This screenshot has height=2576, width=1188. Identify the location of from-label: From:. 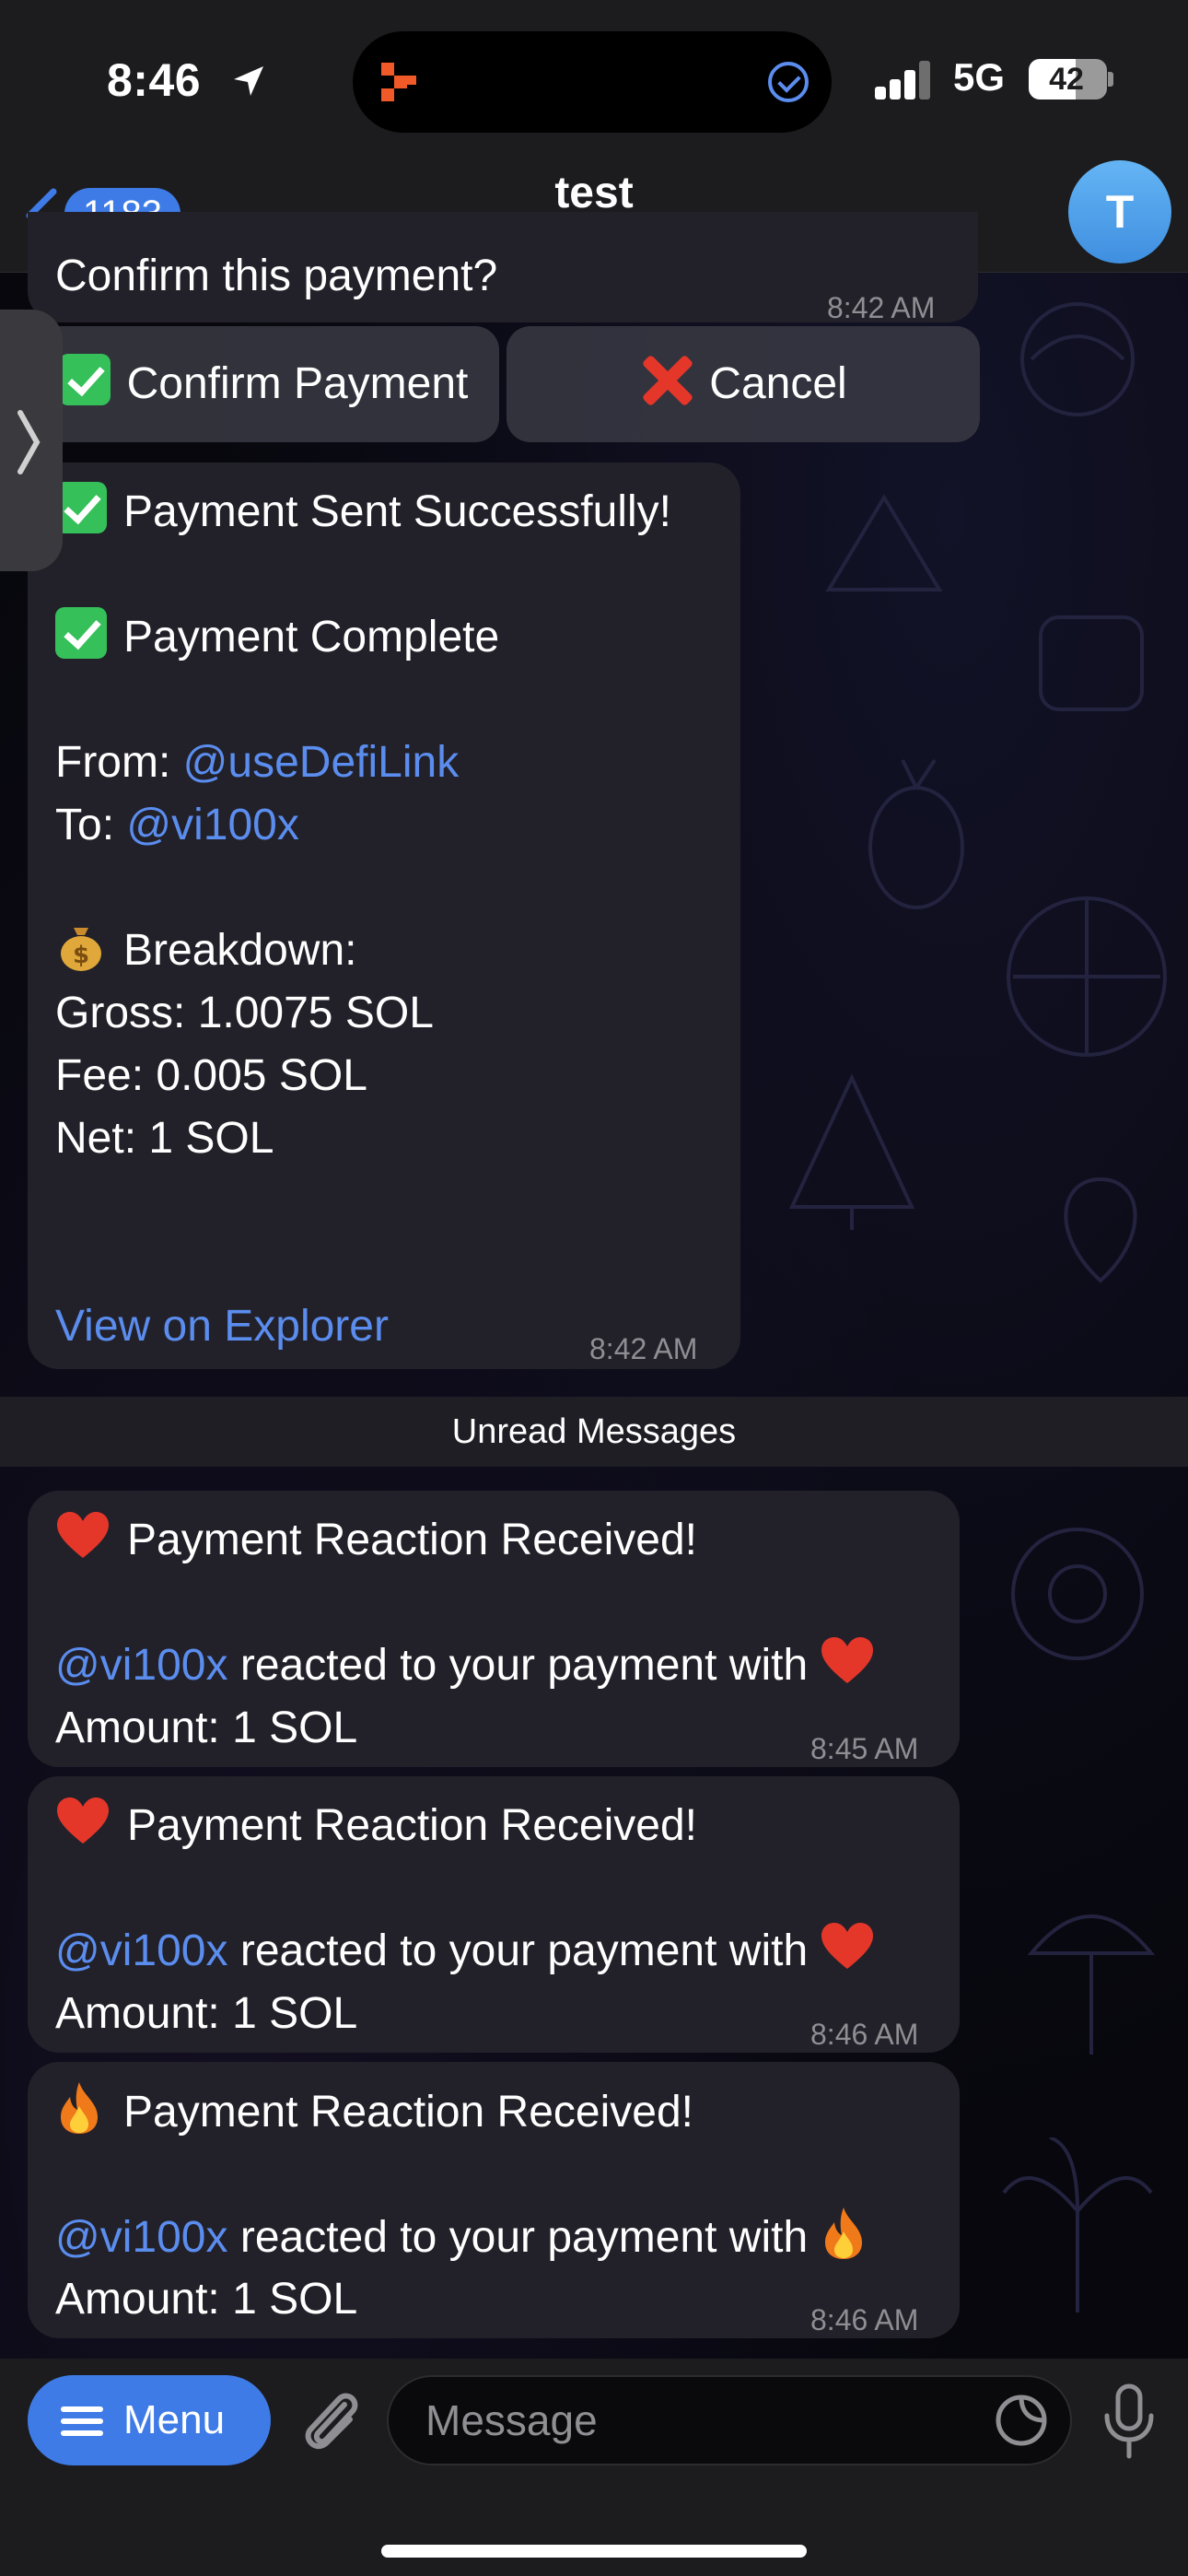
(113, 762).